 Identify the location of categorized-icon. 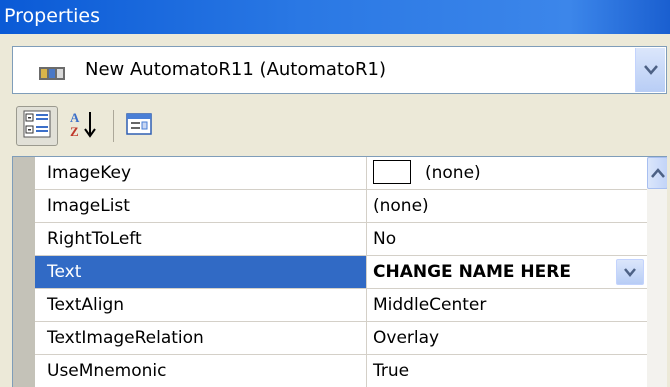
(37, 126).